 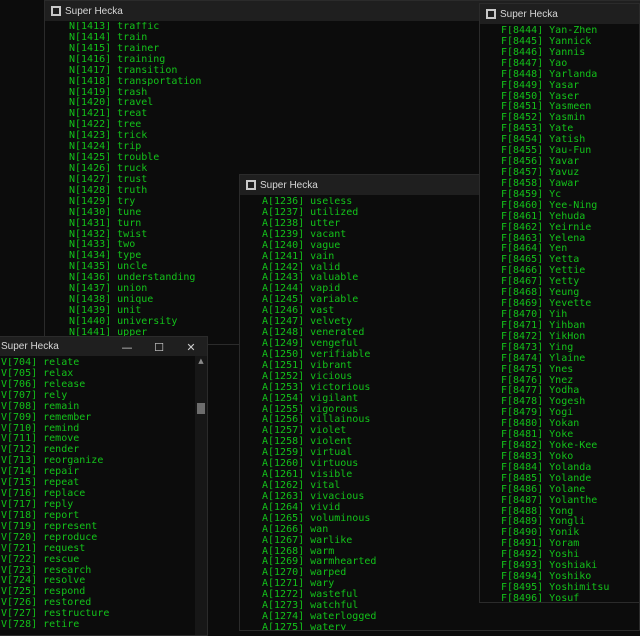 I want to click on console-line: A[1253] victorious, so click(x=316, y=387).